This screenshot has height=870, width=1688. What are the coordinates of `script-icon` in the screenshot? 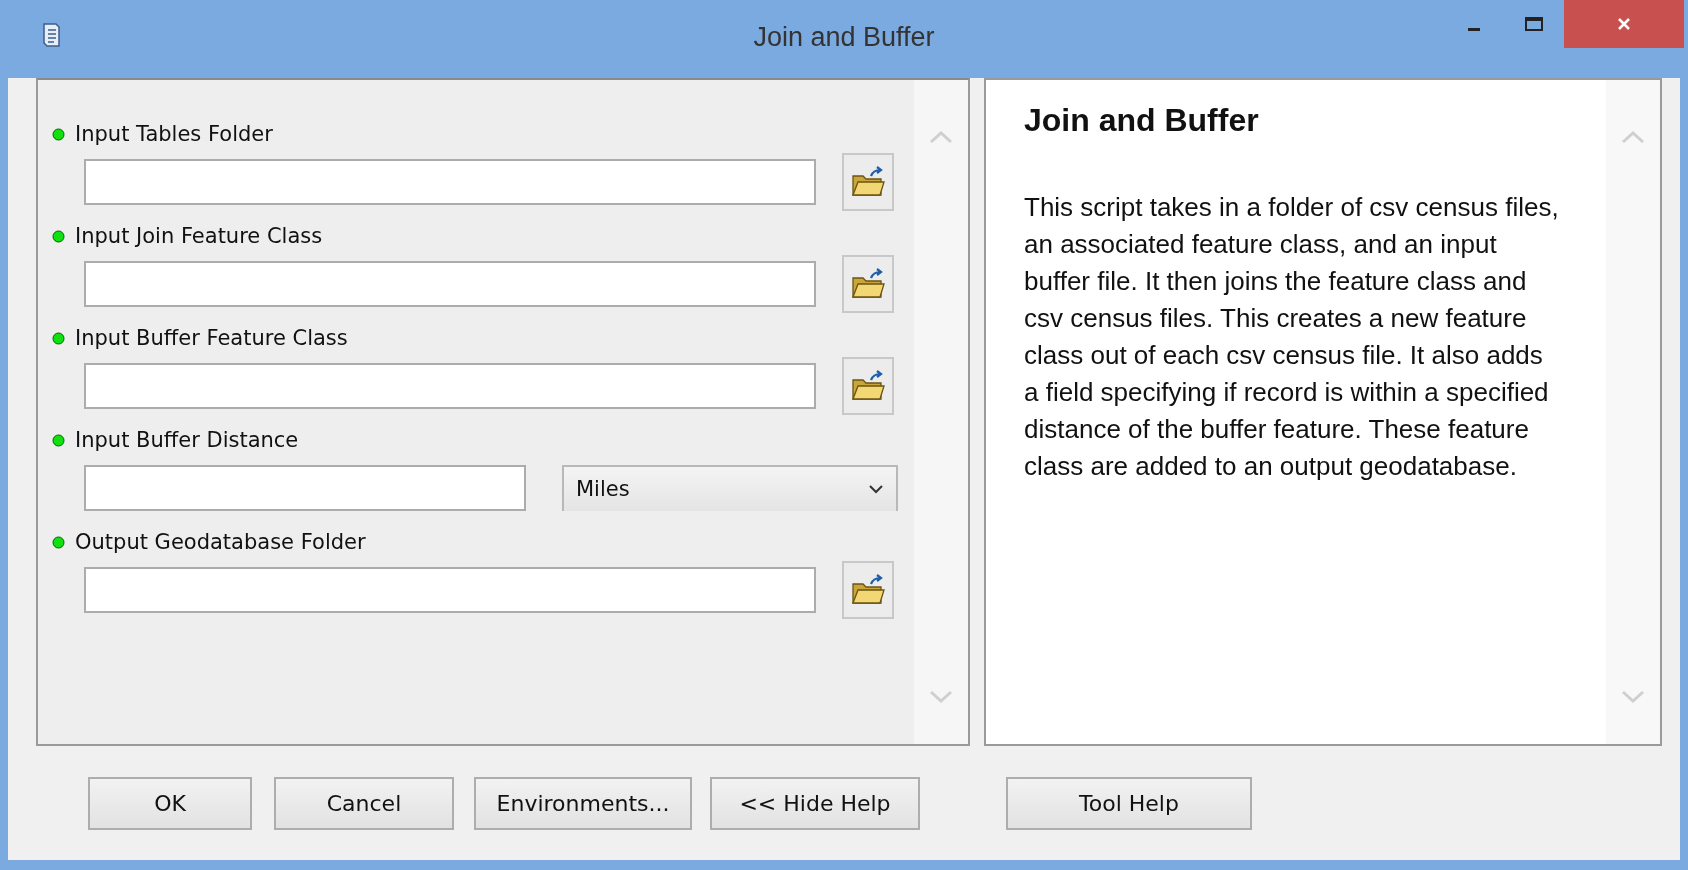 It's located at (51, 35).